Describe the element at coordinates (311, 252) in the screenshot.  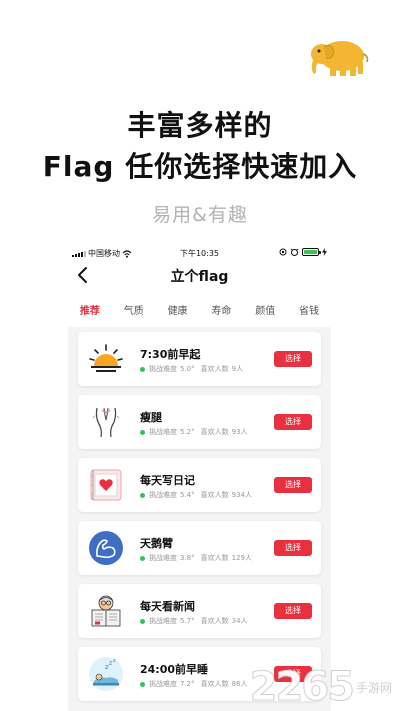
I see `battery-icon` at that location.